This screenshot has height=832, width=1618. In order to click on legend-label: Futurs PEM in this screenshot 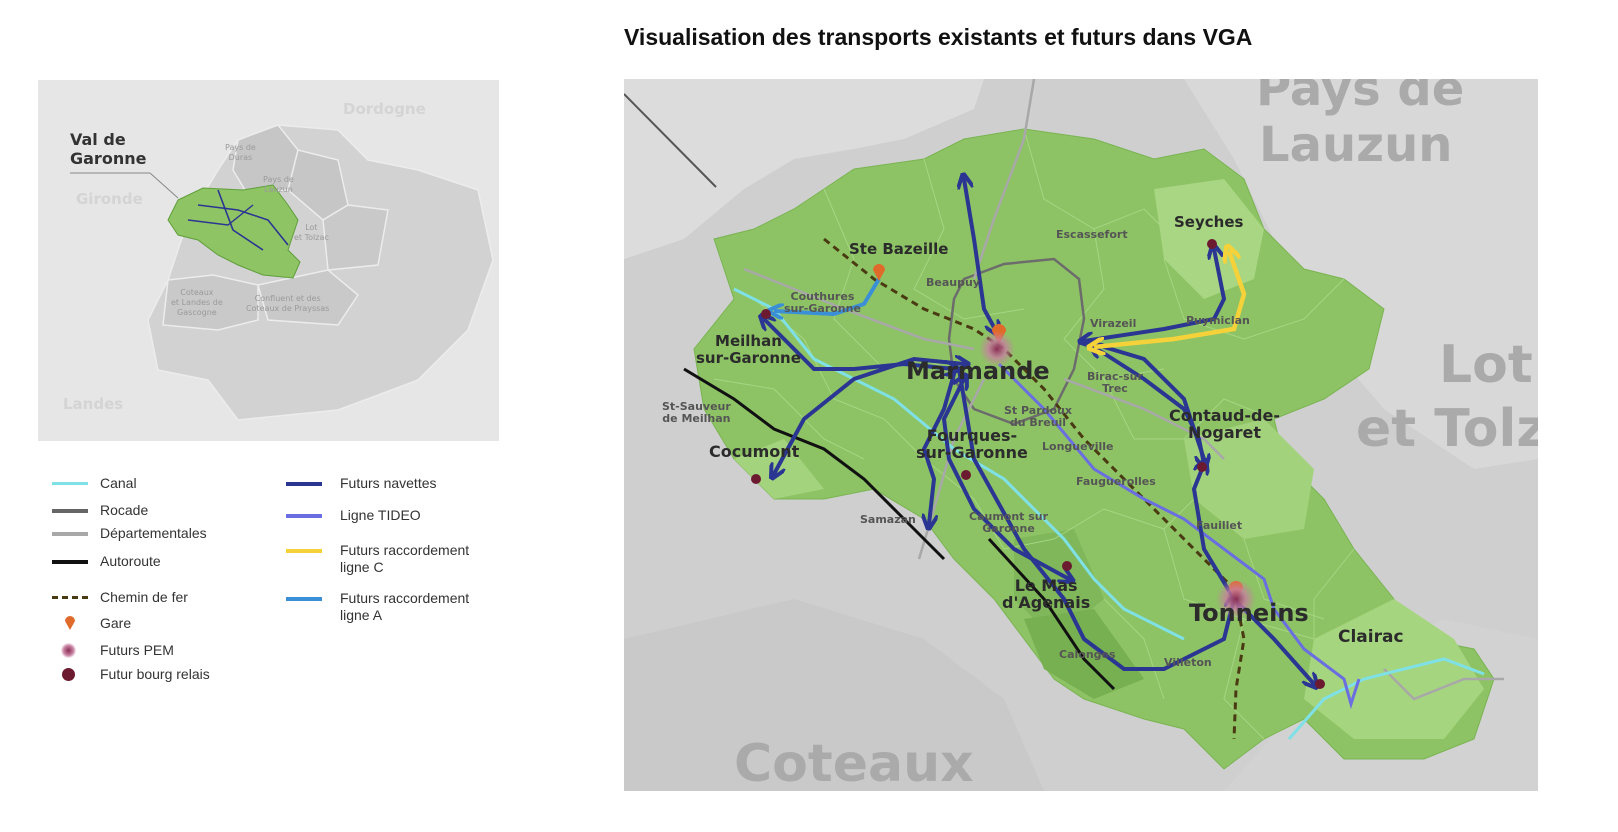, I will do `click(137, 650)`.